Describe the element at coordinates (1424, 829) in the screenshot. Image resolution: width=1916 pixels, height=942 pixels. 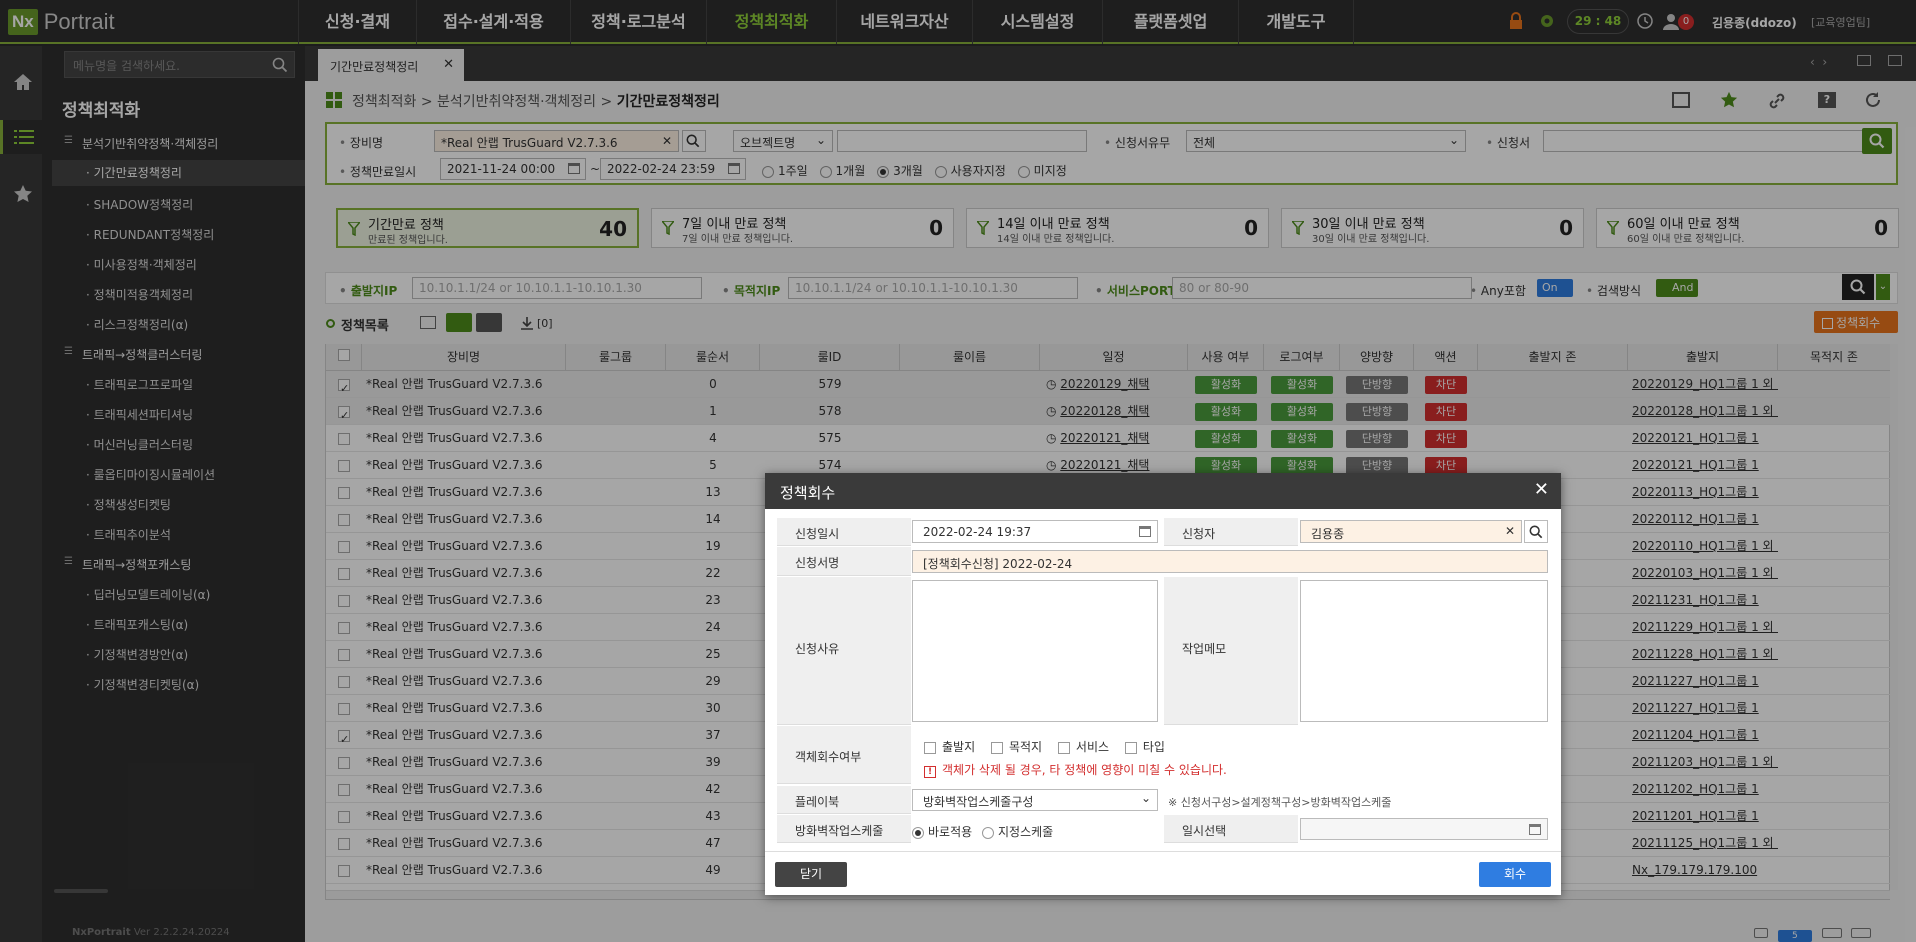
I see `datetime-field` at that location.